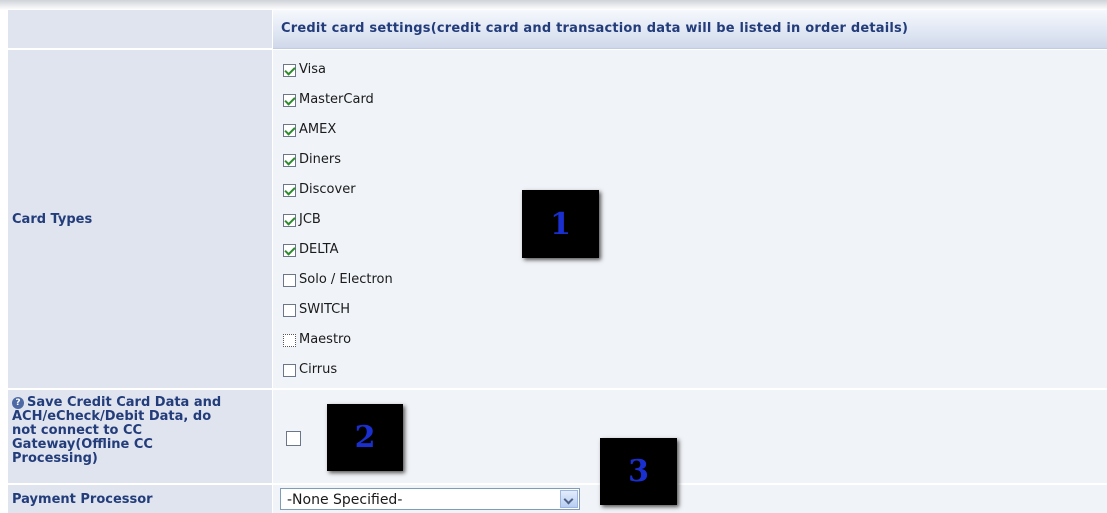 This screenshot has width=1107, height=513. I want to click on checkbox-maestro, so click(289, 340).